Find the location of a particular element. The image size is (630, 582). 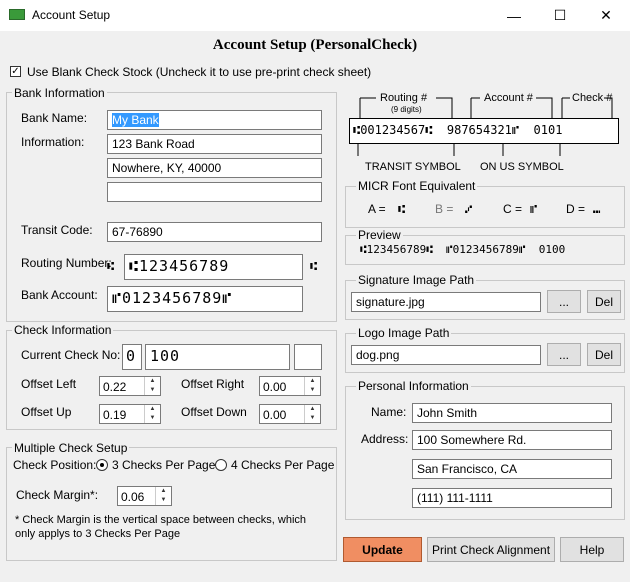

name-label: Name: is located at coordinates (389, 412).